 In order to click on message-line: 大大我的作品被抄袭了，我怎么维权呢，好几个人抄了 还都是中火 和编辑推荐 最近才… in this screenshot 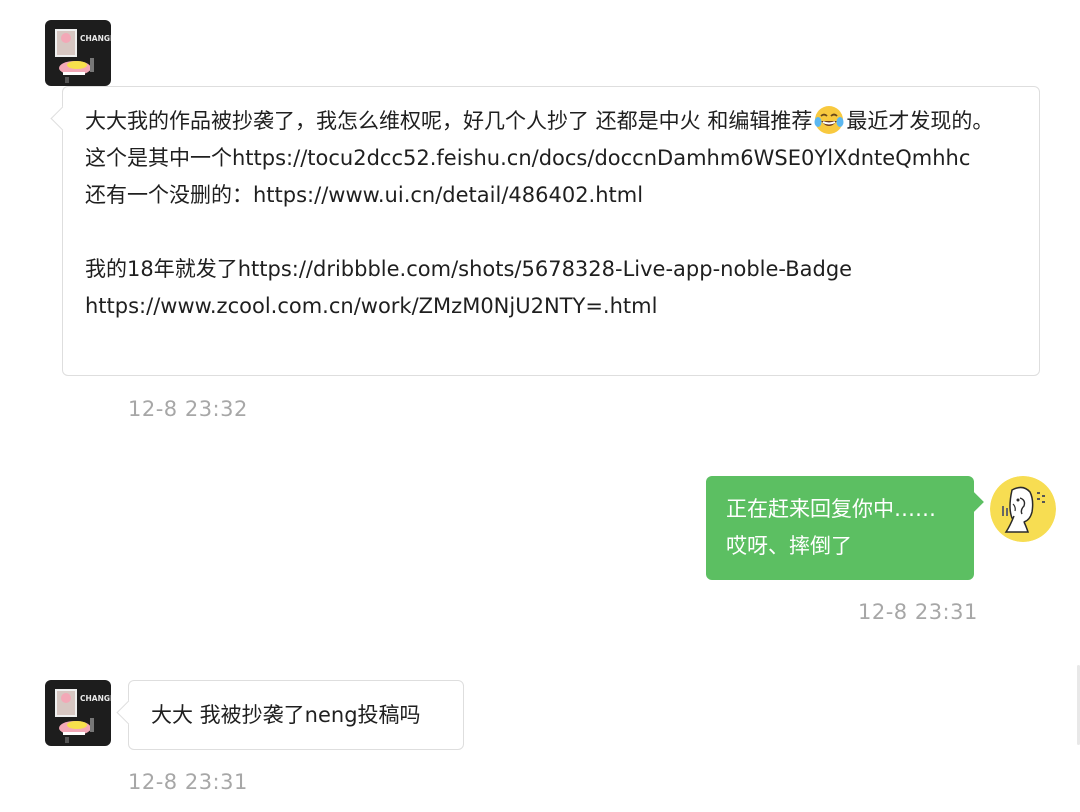, I will do `click(551, 121)`.